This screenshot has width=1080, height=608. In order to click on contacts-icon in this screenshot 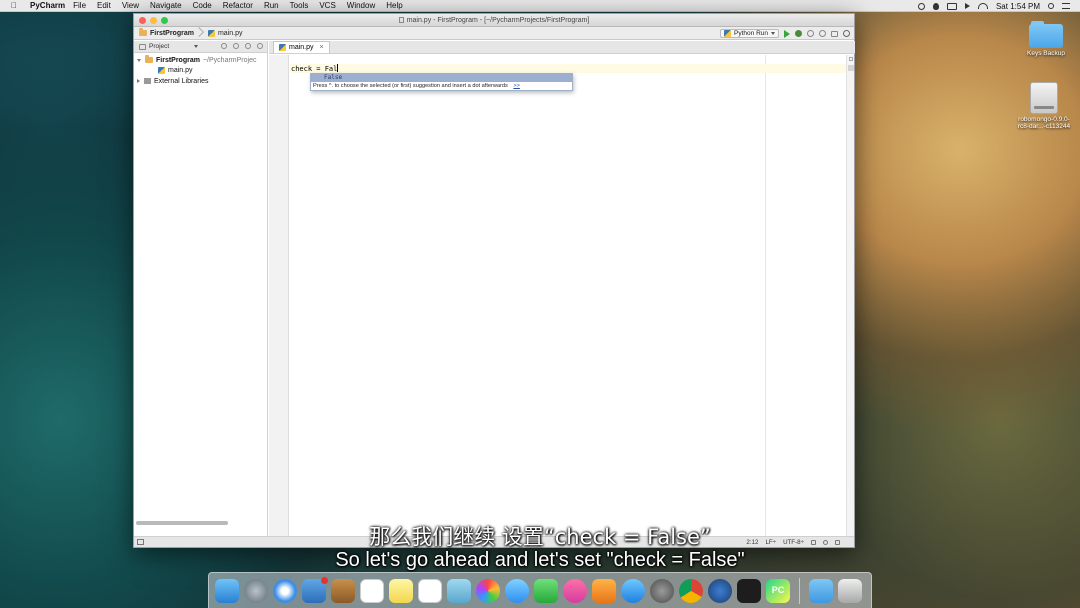, I will do `click(343, 590)`.